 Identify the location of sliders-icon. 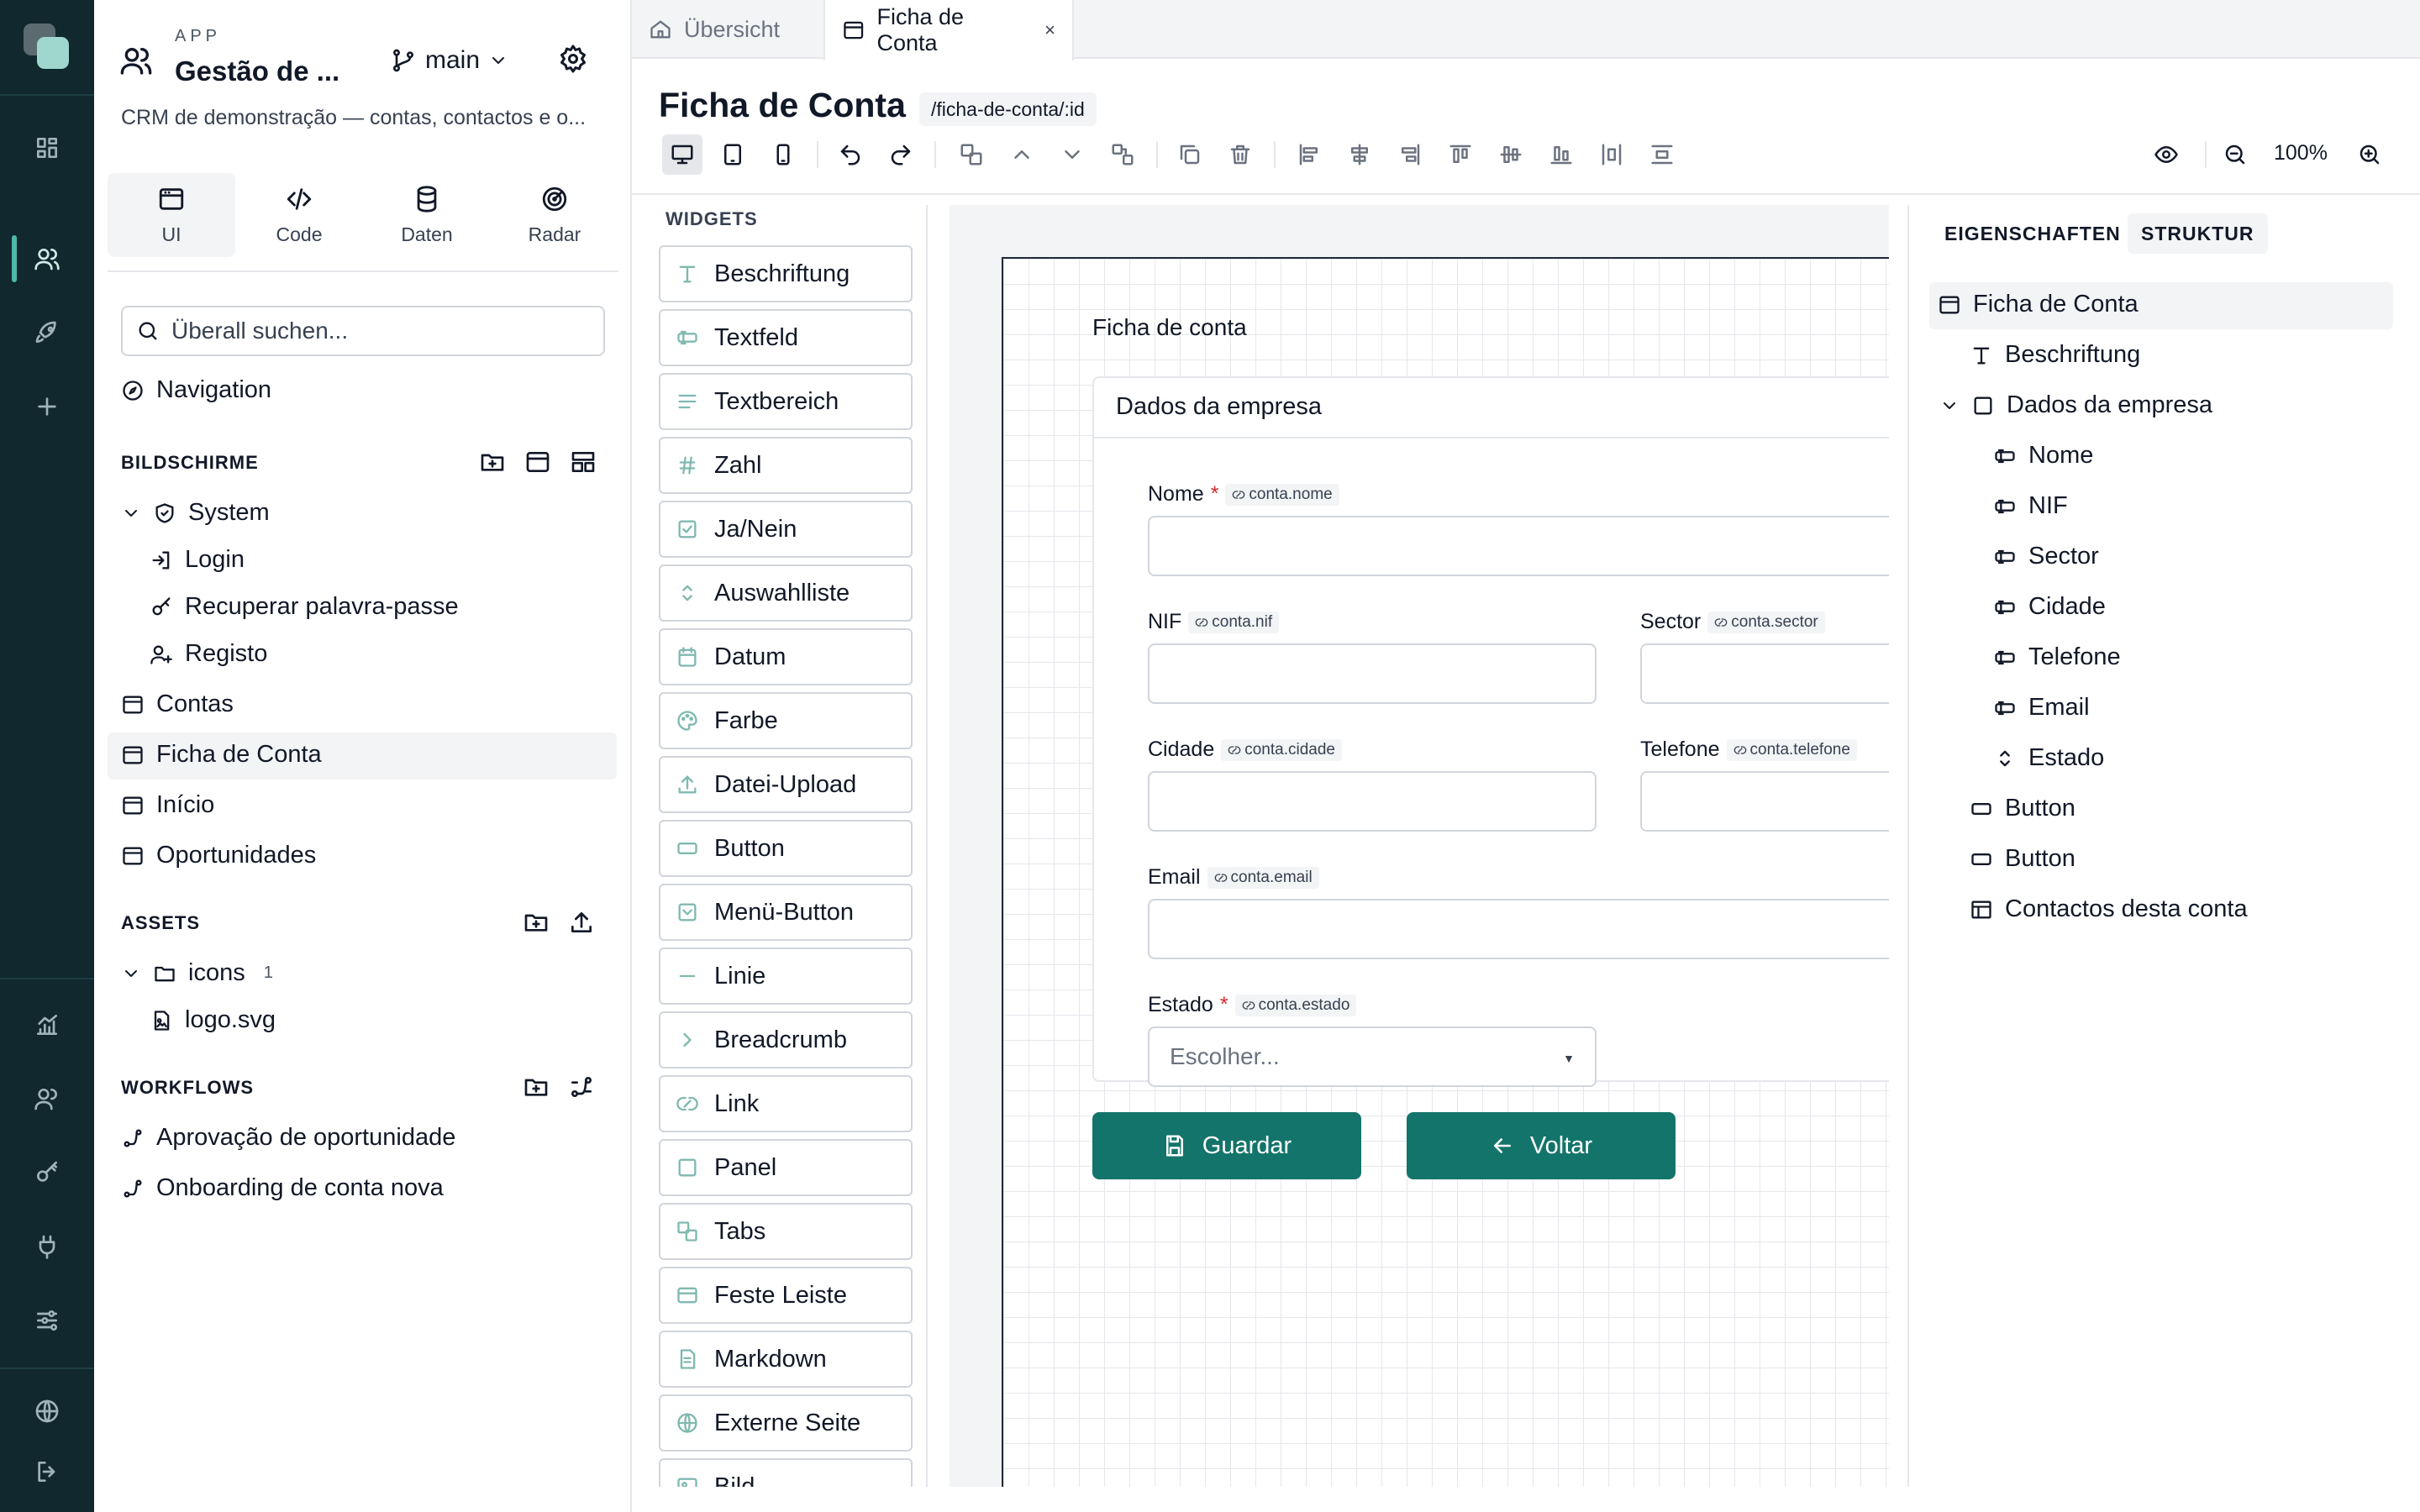
(47, 1320).